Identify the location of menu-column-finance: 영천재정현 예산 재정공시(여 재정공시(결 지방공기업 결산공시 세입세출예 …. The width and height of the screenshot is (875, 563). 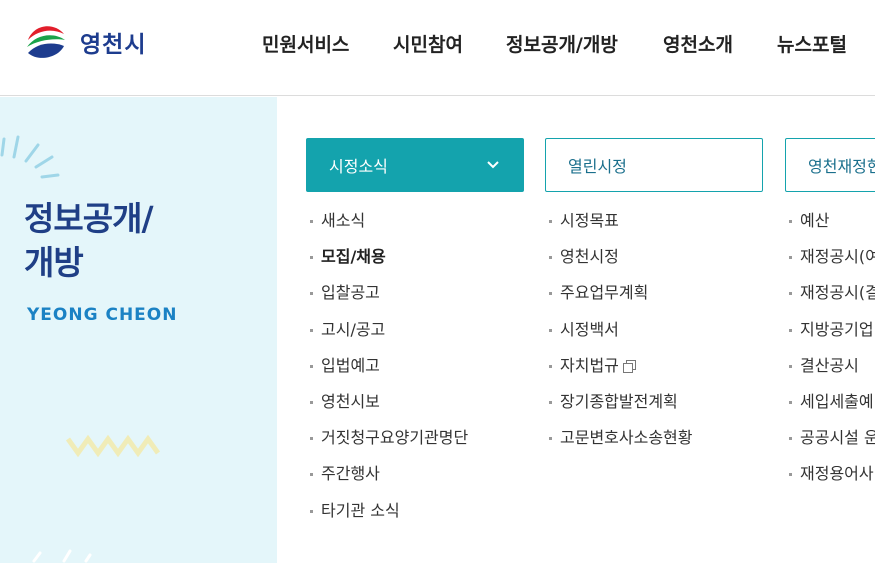
(830, 350).